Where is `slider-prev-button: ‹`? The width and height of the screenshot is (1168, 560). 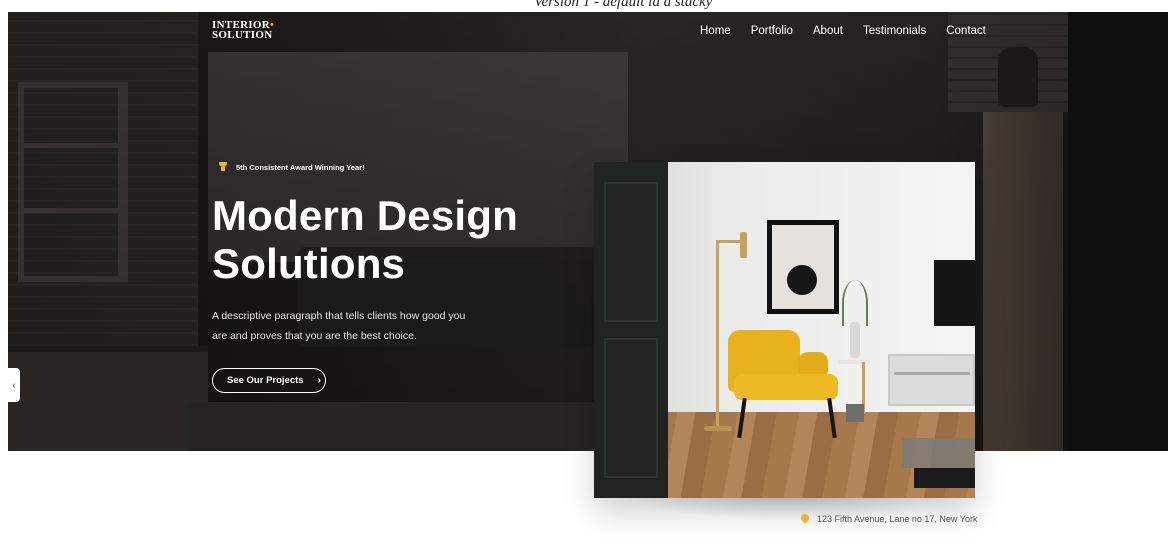
slider-prev-button: ‹ is located at coordinates (14, 385).